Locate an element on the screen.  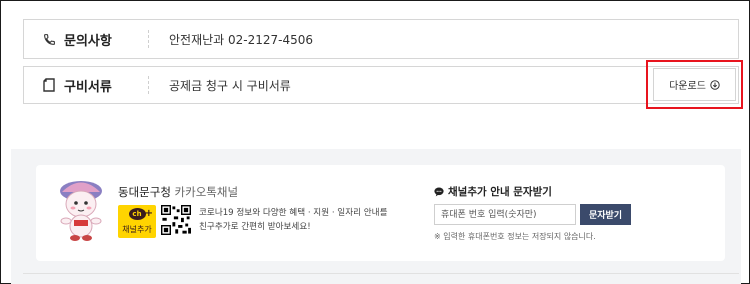
description-line: 코로나19 정보와 다양한 혜택 · 지원 · 일자리 안내를 is located at coordinates (293, 213).